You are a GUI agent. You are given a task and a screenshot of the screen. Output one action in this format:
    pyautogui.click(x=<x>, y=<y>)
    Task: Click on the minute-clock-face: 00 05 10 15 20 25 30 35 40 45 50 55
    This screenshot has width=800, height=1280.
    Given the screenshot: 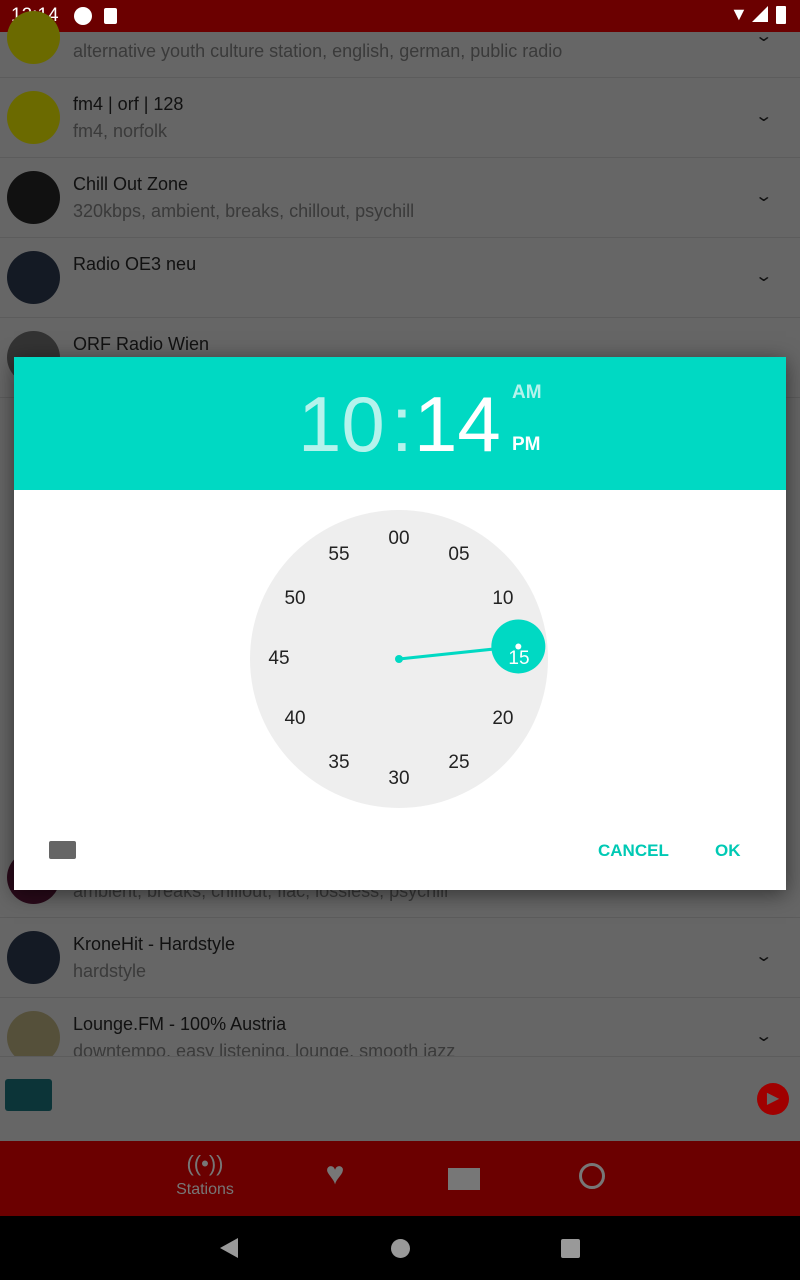 What is the action you would take?
    pyautogui.click(x=399, y=659)
    